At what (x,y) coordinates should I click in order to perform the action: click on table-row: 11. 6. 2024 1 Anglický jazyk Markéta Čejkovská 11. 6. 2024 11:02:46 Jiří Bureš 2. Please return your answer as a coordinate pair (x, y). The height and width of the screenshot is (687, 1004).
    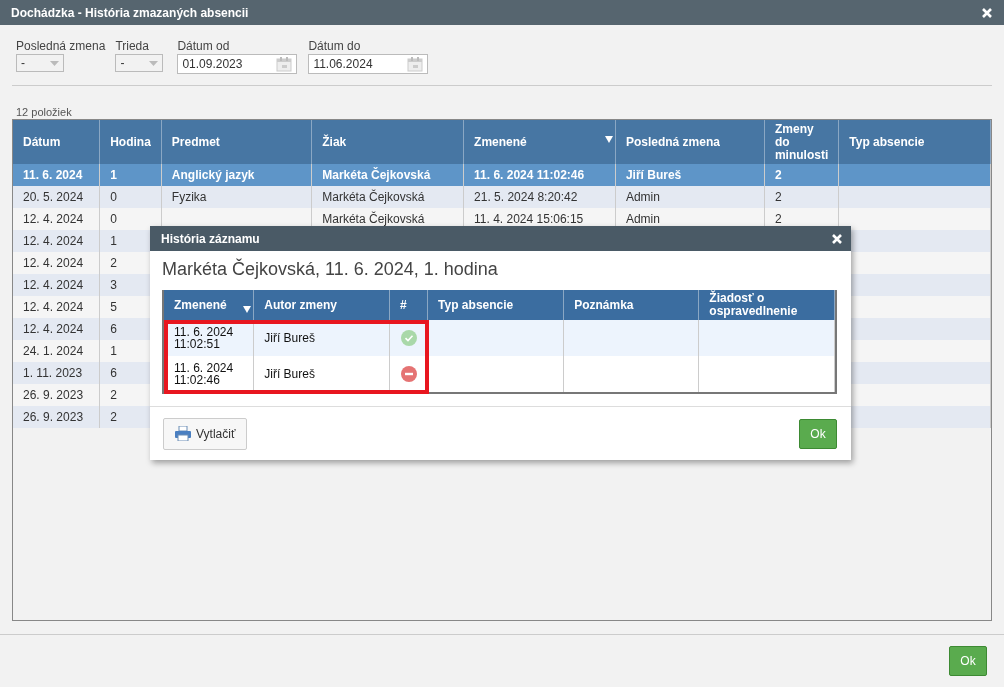
    Looking at the image, I should click on (502, 175).